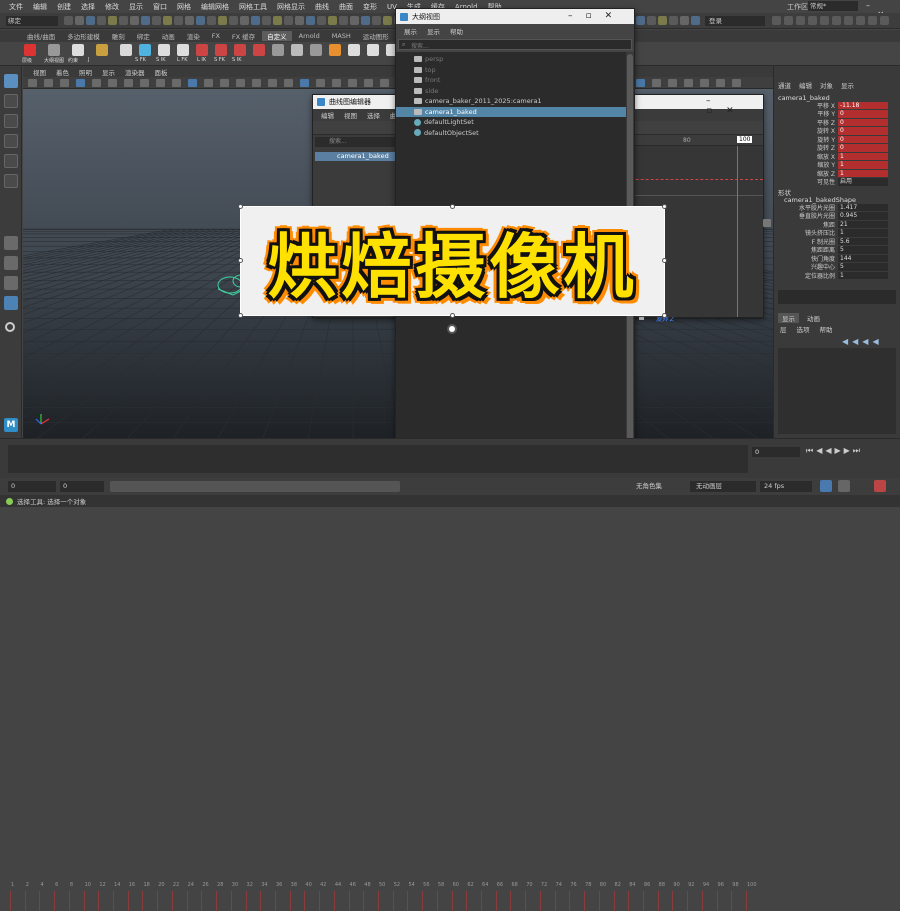 This screenshot has height=911, width=900. What do you see at coordinates (788, 318) in the screenshot?
I see `layer-tab-0: 显示` at bounding box center [788, 318].